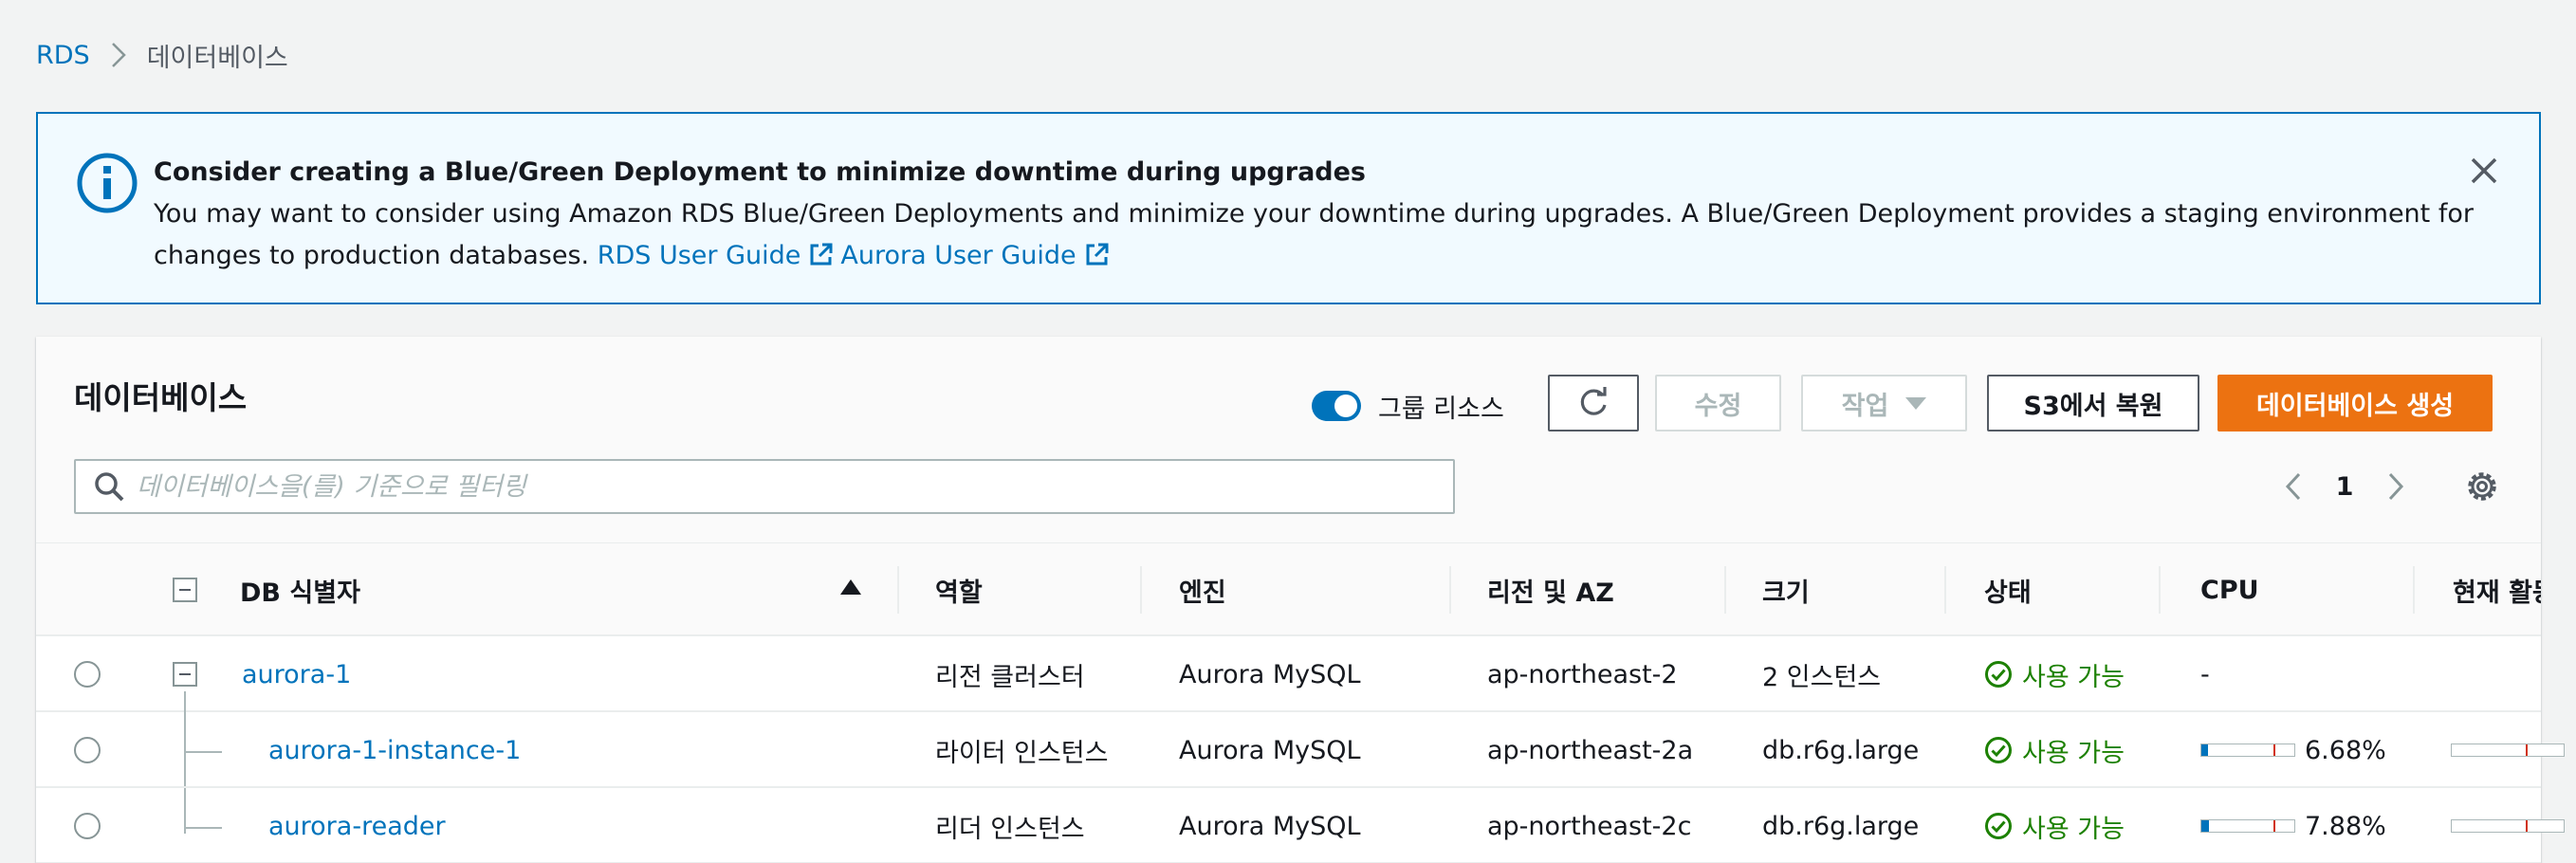 The image size is (2576, 863). What do you see at coordinates (2355, 403) in the screenshot?
I see `create-database-button: 데이터베이스 생성` at bounding box center [2355, 403].